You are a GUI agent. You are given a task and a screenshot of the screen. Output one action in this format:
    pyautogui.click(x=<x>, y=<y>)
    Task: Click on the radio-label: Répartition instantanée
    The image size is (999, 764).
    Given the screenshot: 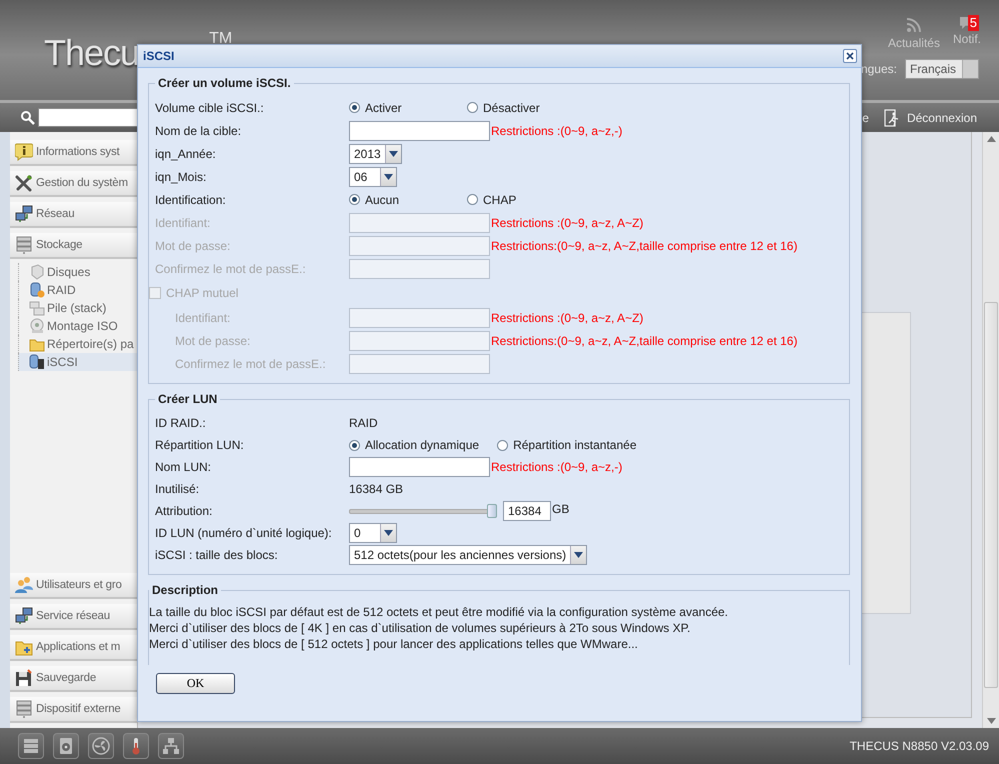 What is the action you would take?
    pyautogui.click(x=574, y=445)
    